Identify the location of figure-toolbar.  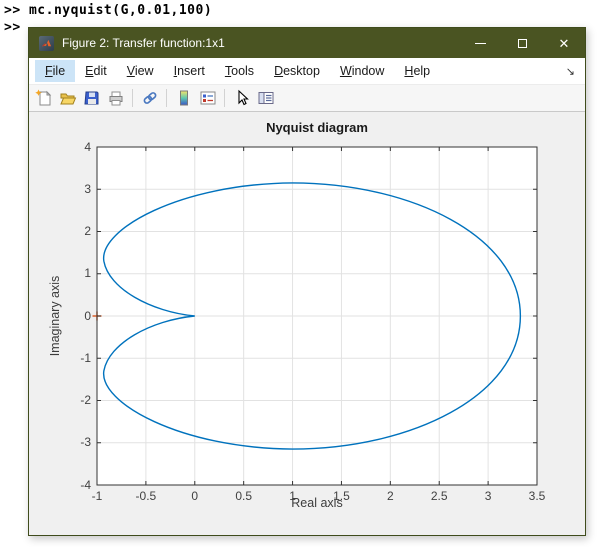
(307, 98).